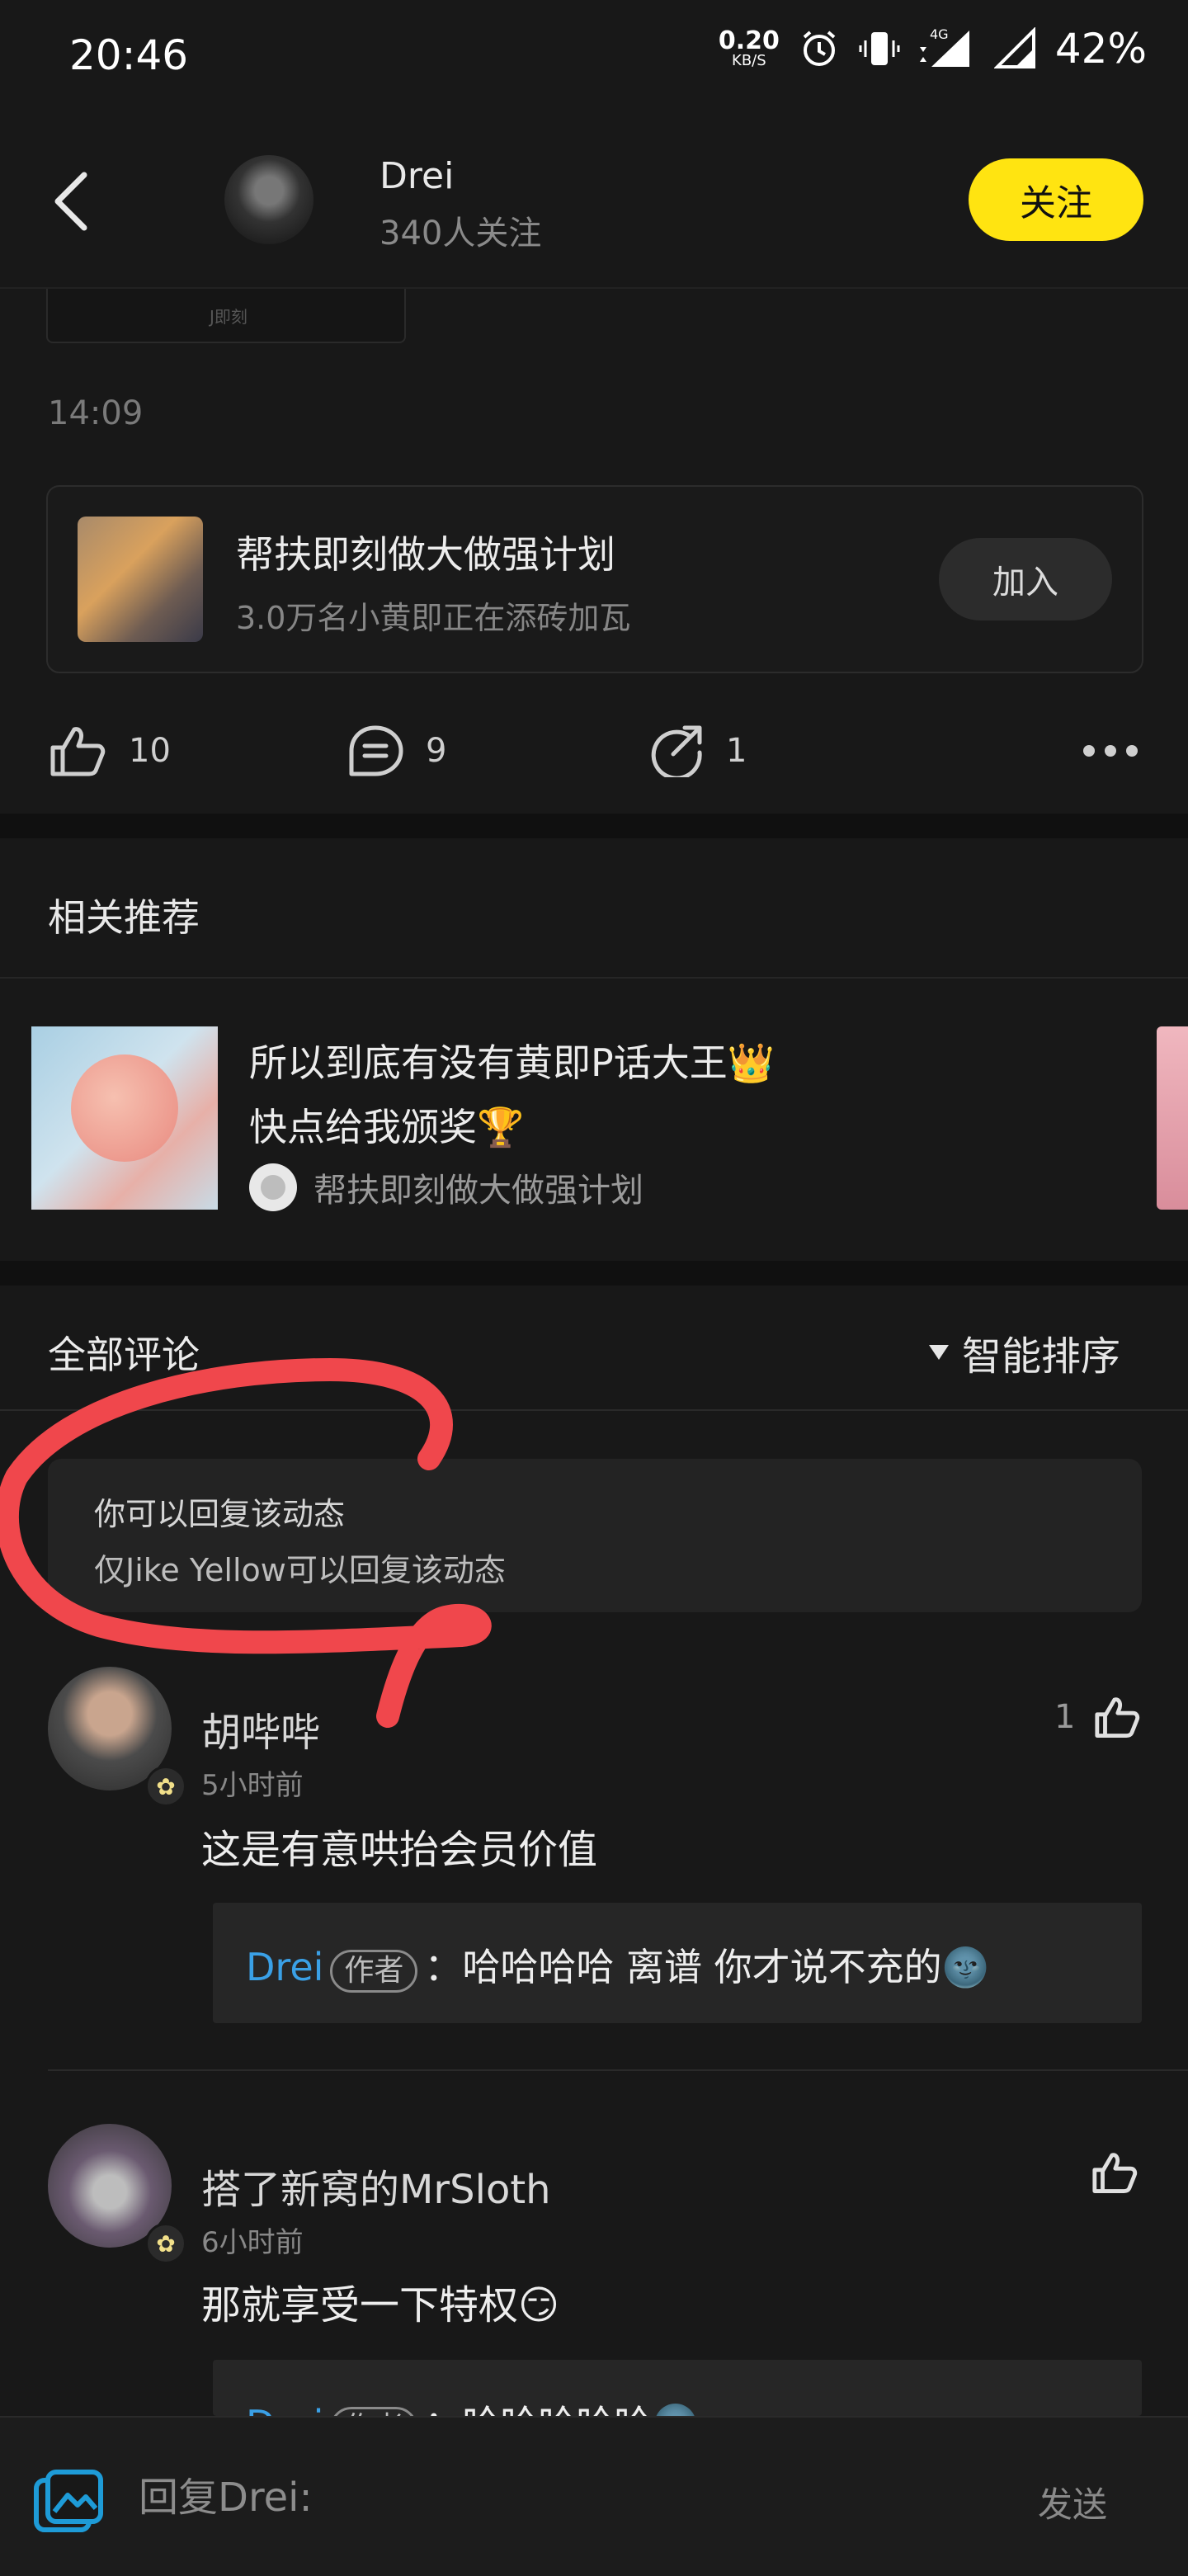  I want to click on topic-title: 帮扶即刻做大做强计划, so click(425, 554).